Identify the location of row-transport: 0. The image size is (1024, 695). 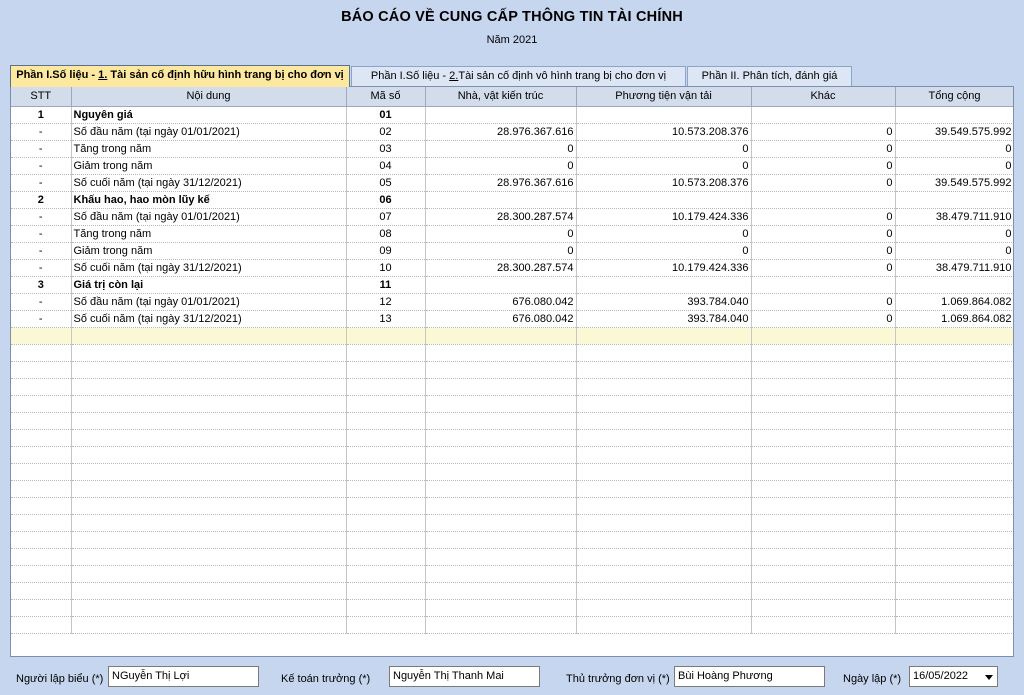
(664, 251).